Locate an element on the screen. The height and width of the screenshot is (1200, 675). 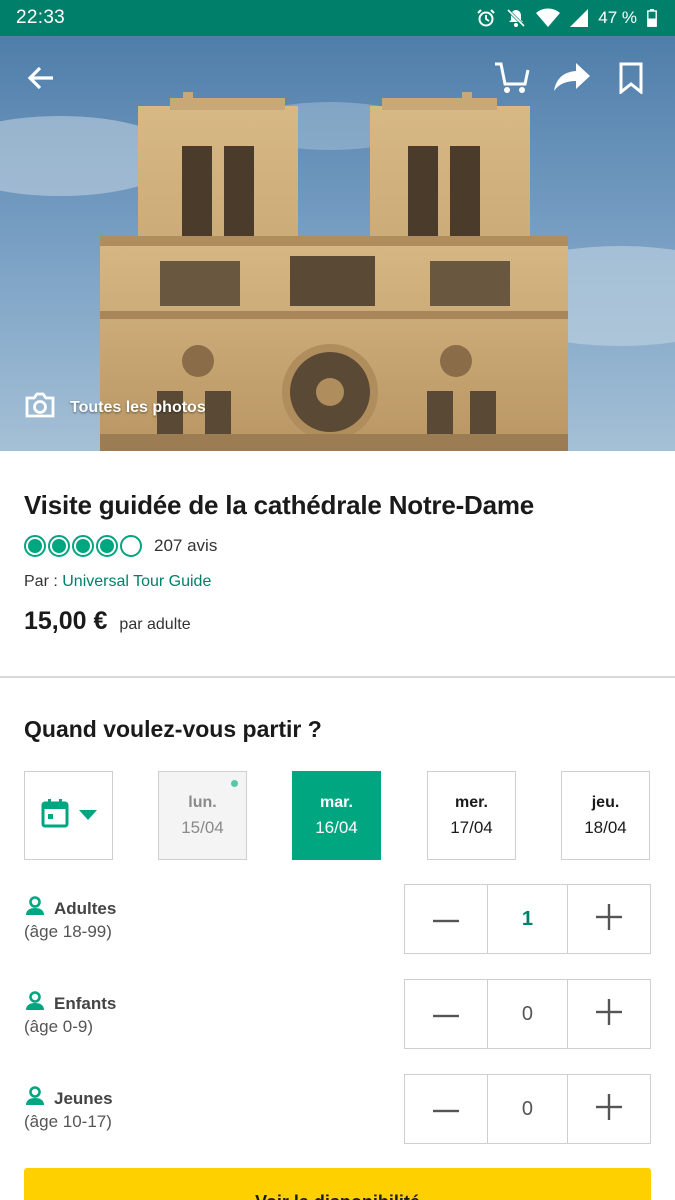
guest-type: Jeunes is located at coordinates (83, 1098).